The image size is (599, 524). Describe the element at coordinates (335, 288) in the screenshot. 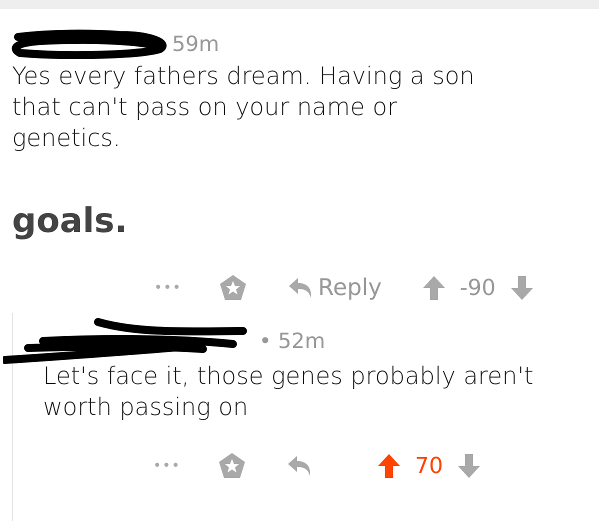

I see `reply-button: Reply` at that location.